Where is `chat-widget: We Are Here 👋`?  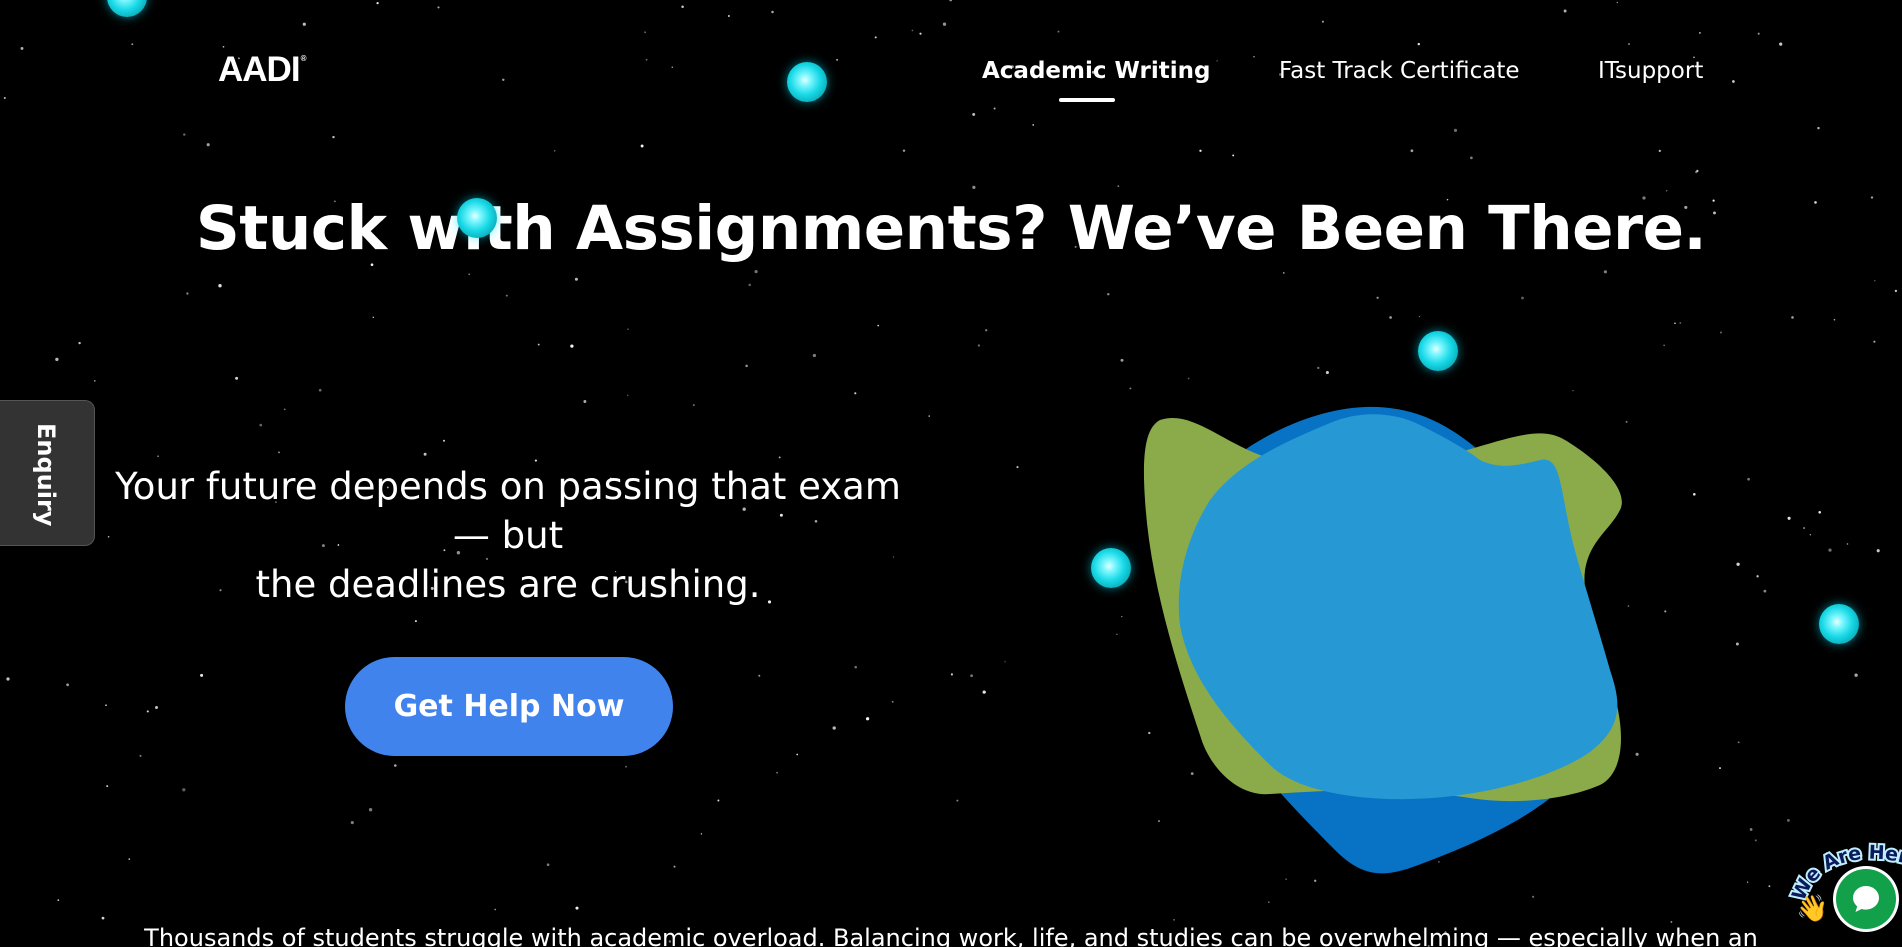
chat-widget: We Are Here 👋 is located at coordinates (1844, 889).